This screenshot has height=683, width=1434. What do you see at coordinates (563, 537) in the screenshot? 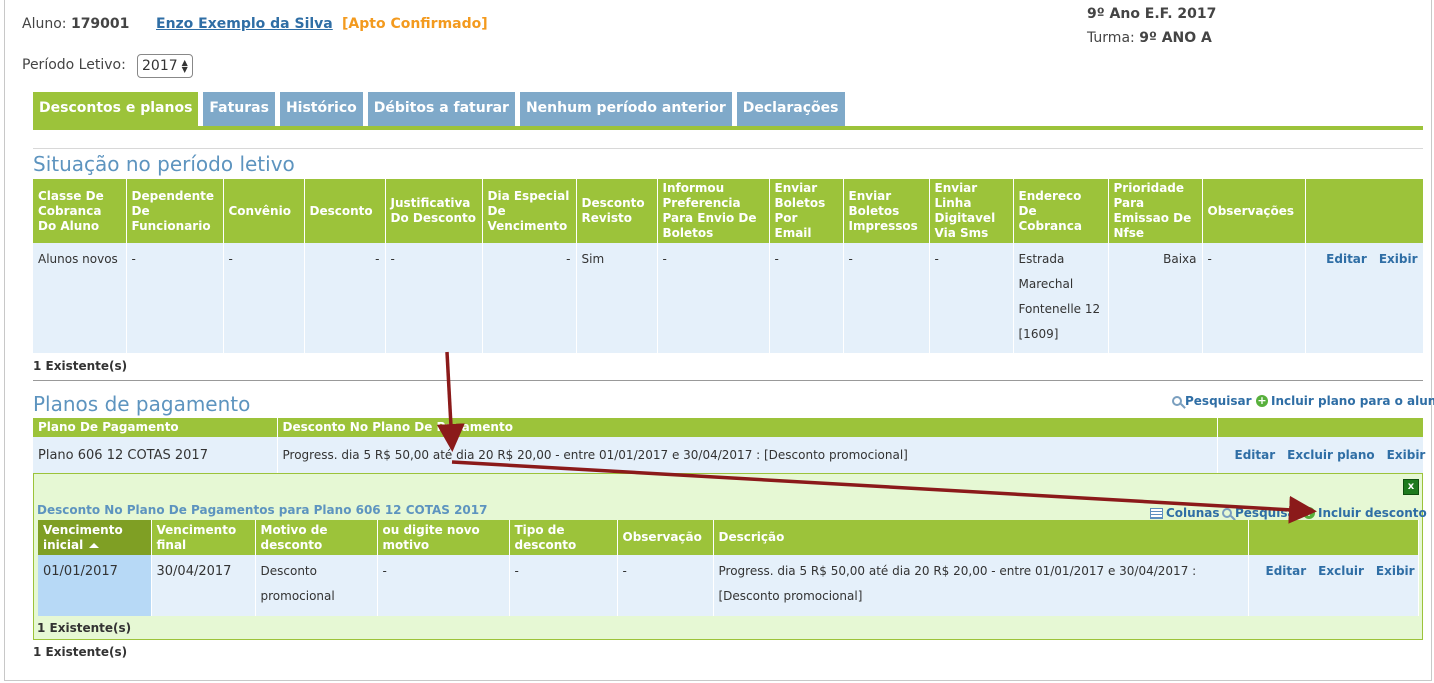
I see `col-header: Tipo de desconto` at bounding box center [563, 537].